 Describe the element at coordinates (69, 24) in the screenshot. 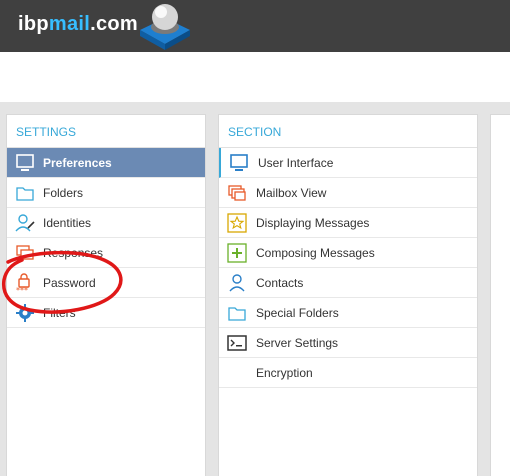

I see `logo-accent: mail` at that location.